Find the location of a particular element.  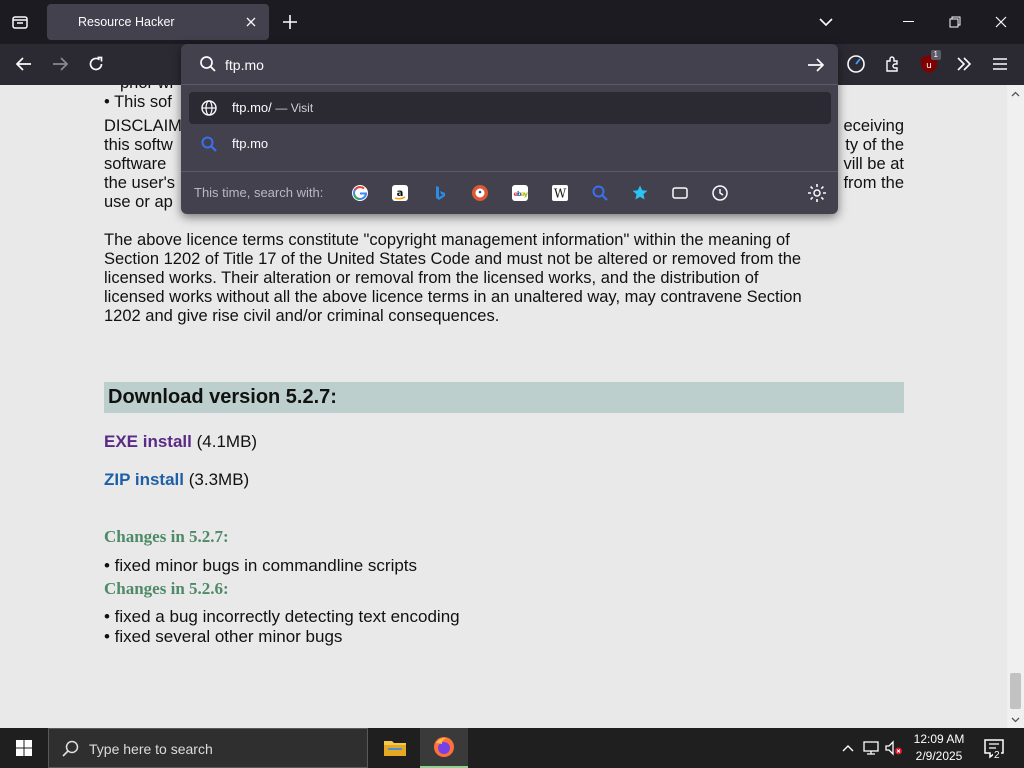

url-input is located at coordinates (505, 65).